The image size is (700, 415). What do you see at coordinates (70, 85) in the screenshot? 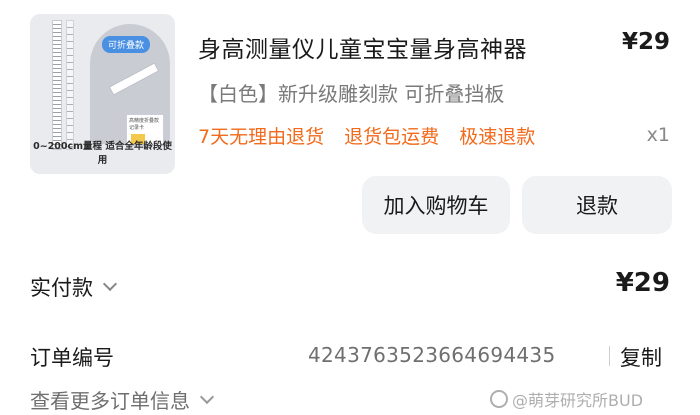
I see `ruler-scale-graphic` at bounding box center [70, 85].